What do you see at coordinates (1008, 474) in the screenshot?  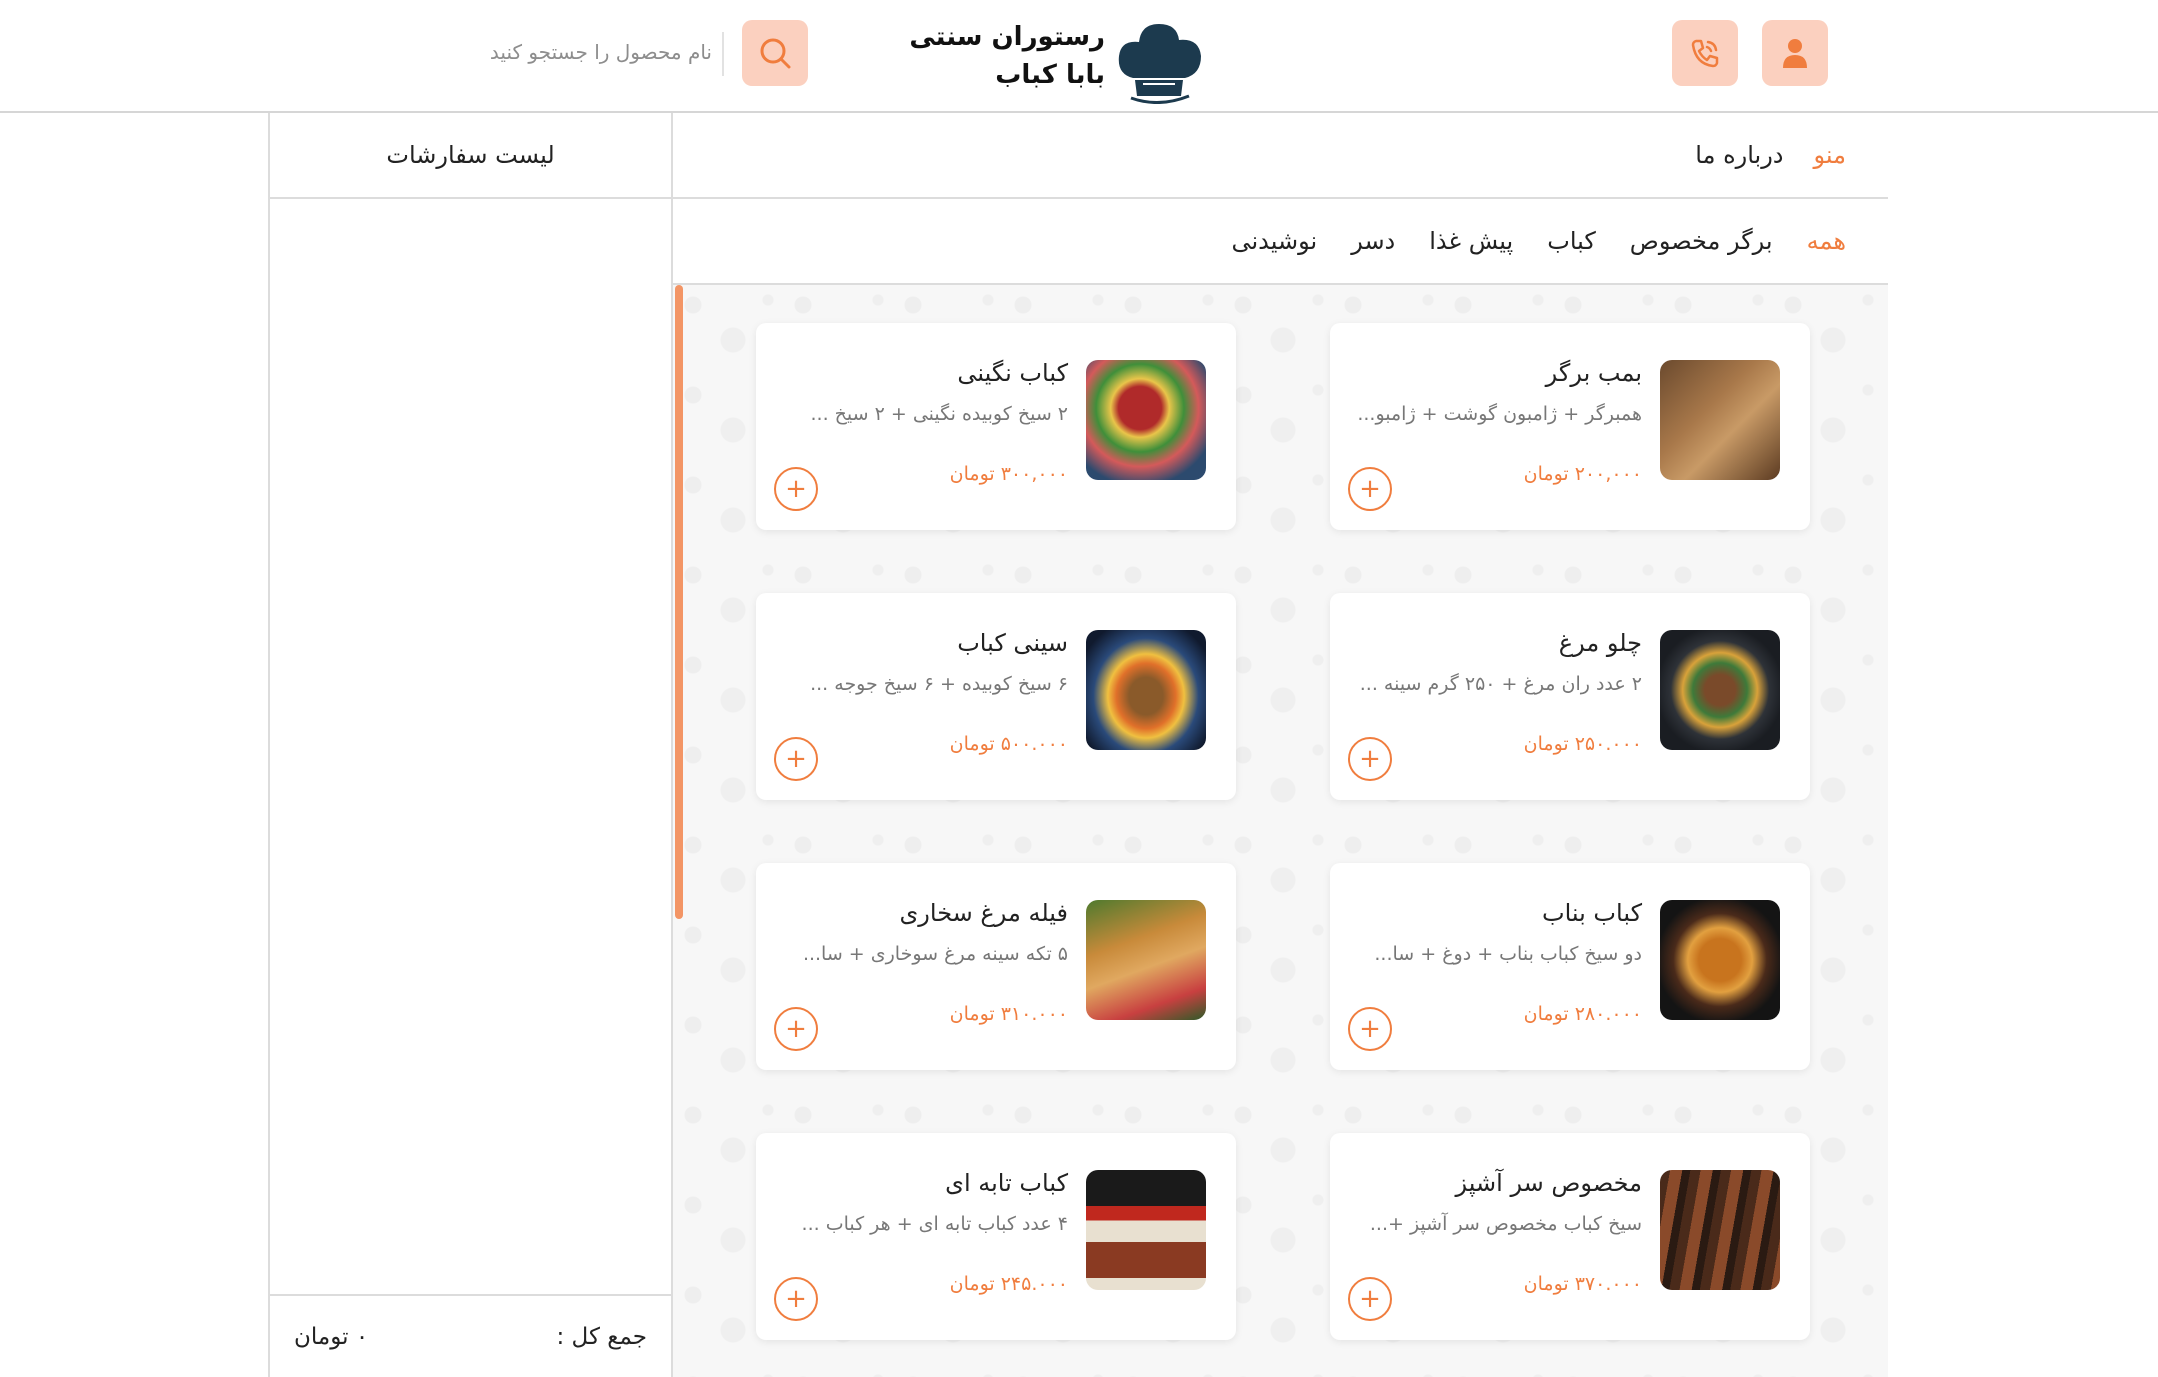 I see `product-price: ۳۰۰,۰۰۰ تومان` at bounding box center [1008, 474].